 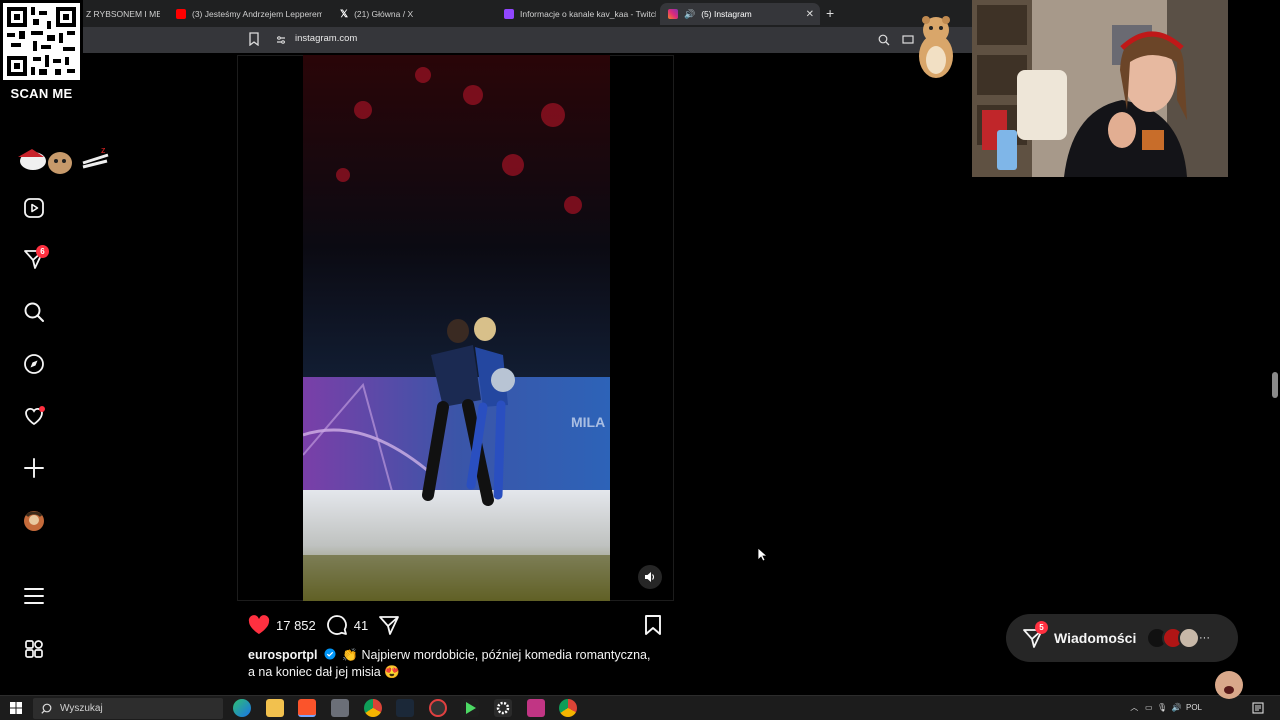 I want to click on qr-pattern, so click(x=41, y=41).